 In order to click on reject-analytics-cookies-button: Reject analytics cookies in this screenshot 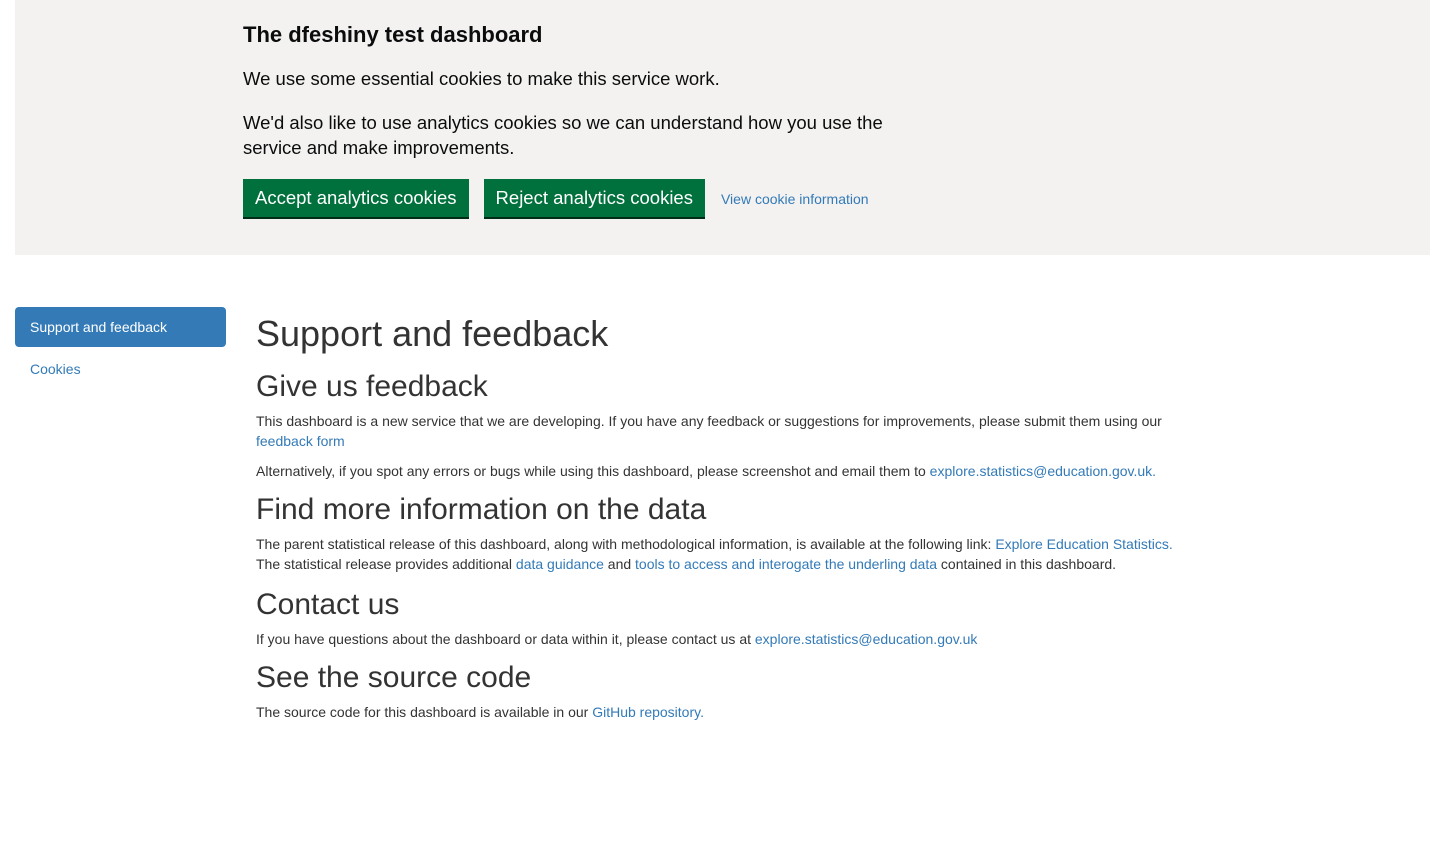, I will do `click(594, 198)`.